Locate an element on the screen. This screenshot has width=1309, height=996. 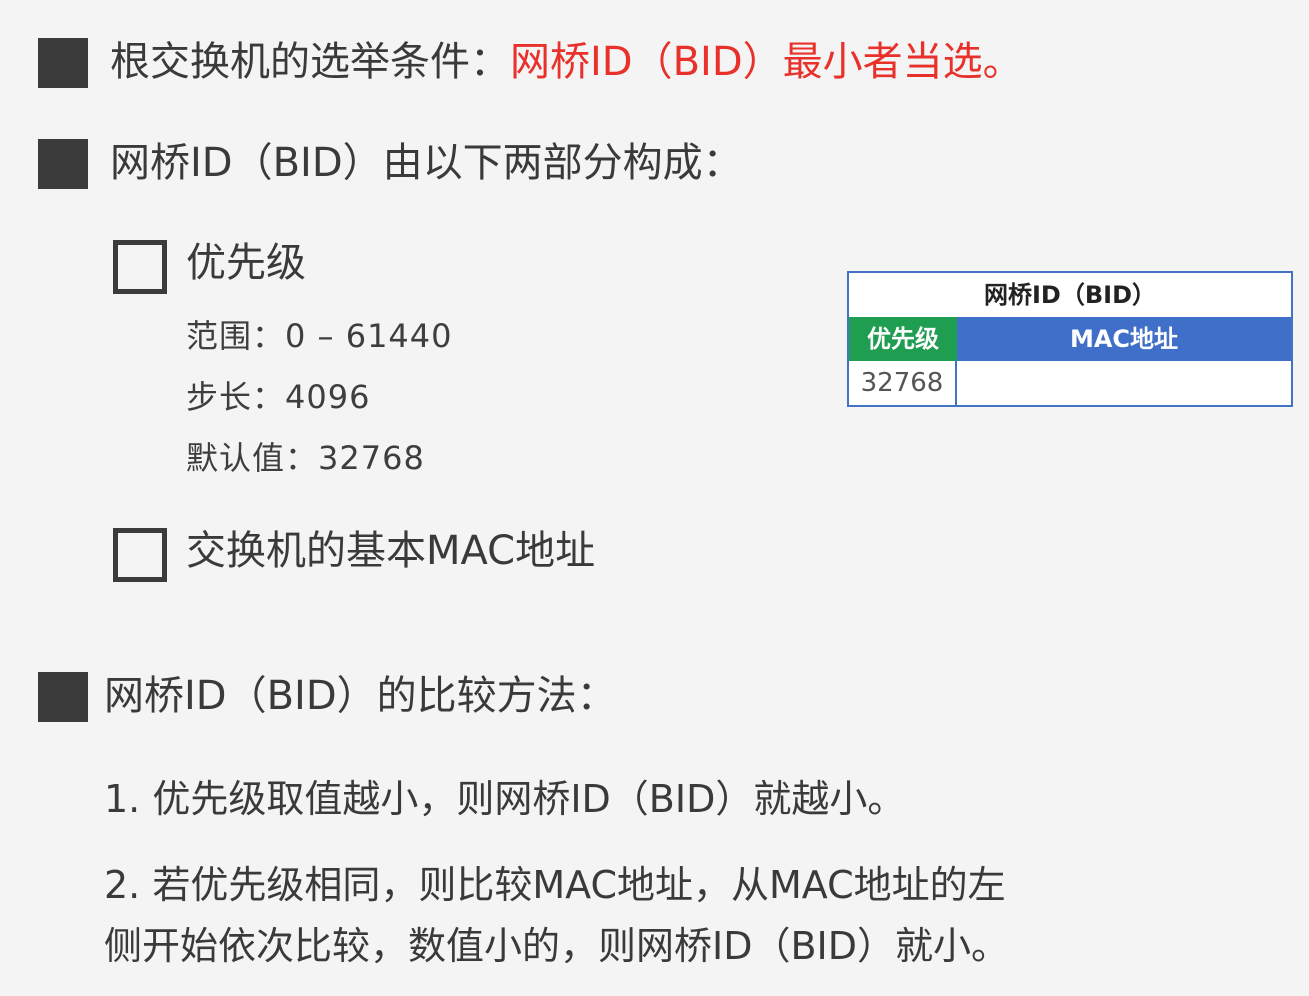
bid-table-header-row: 优先级 MAC地址 is located at coordinates (1070, 339).